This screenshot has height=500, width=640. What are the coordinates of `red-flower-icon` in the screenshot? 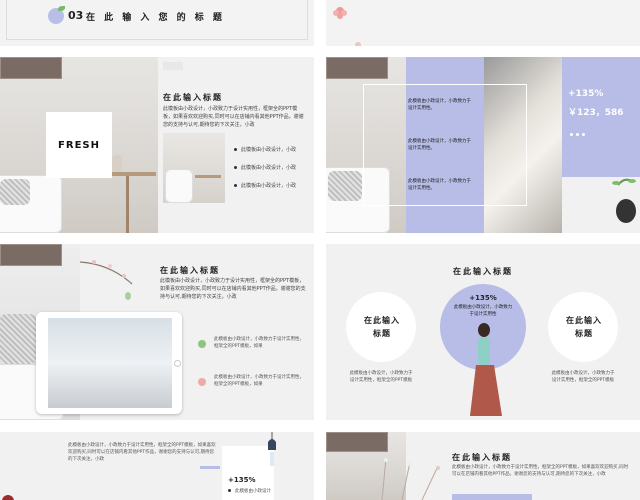 It's located at (10, 494).